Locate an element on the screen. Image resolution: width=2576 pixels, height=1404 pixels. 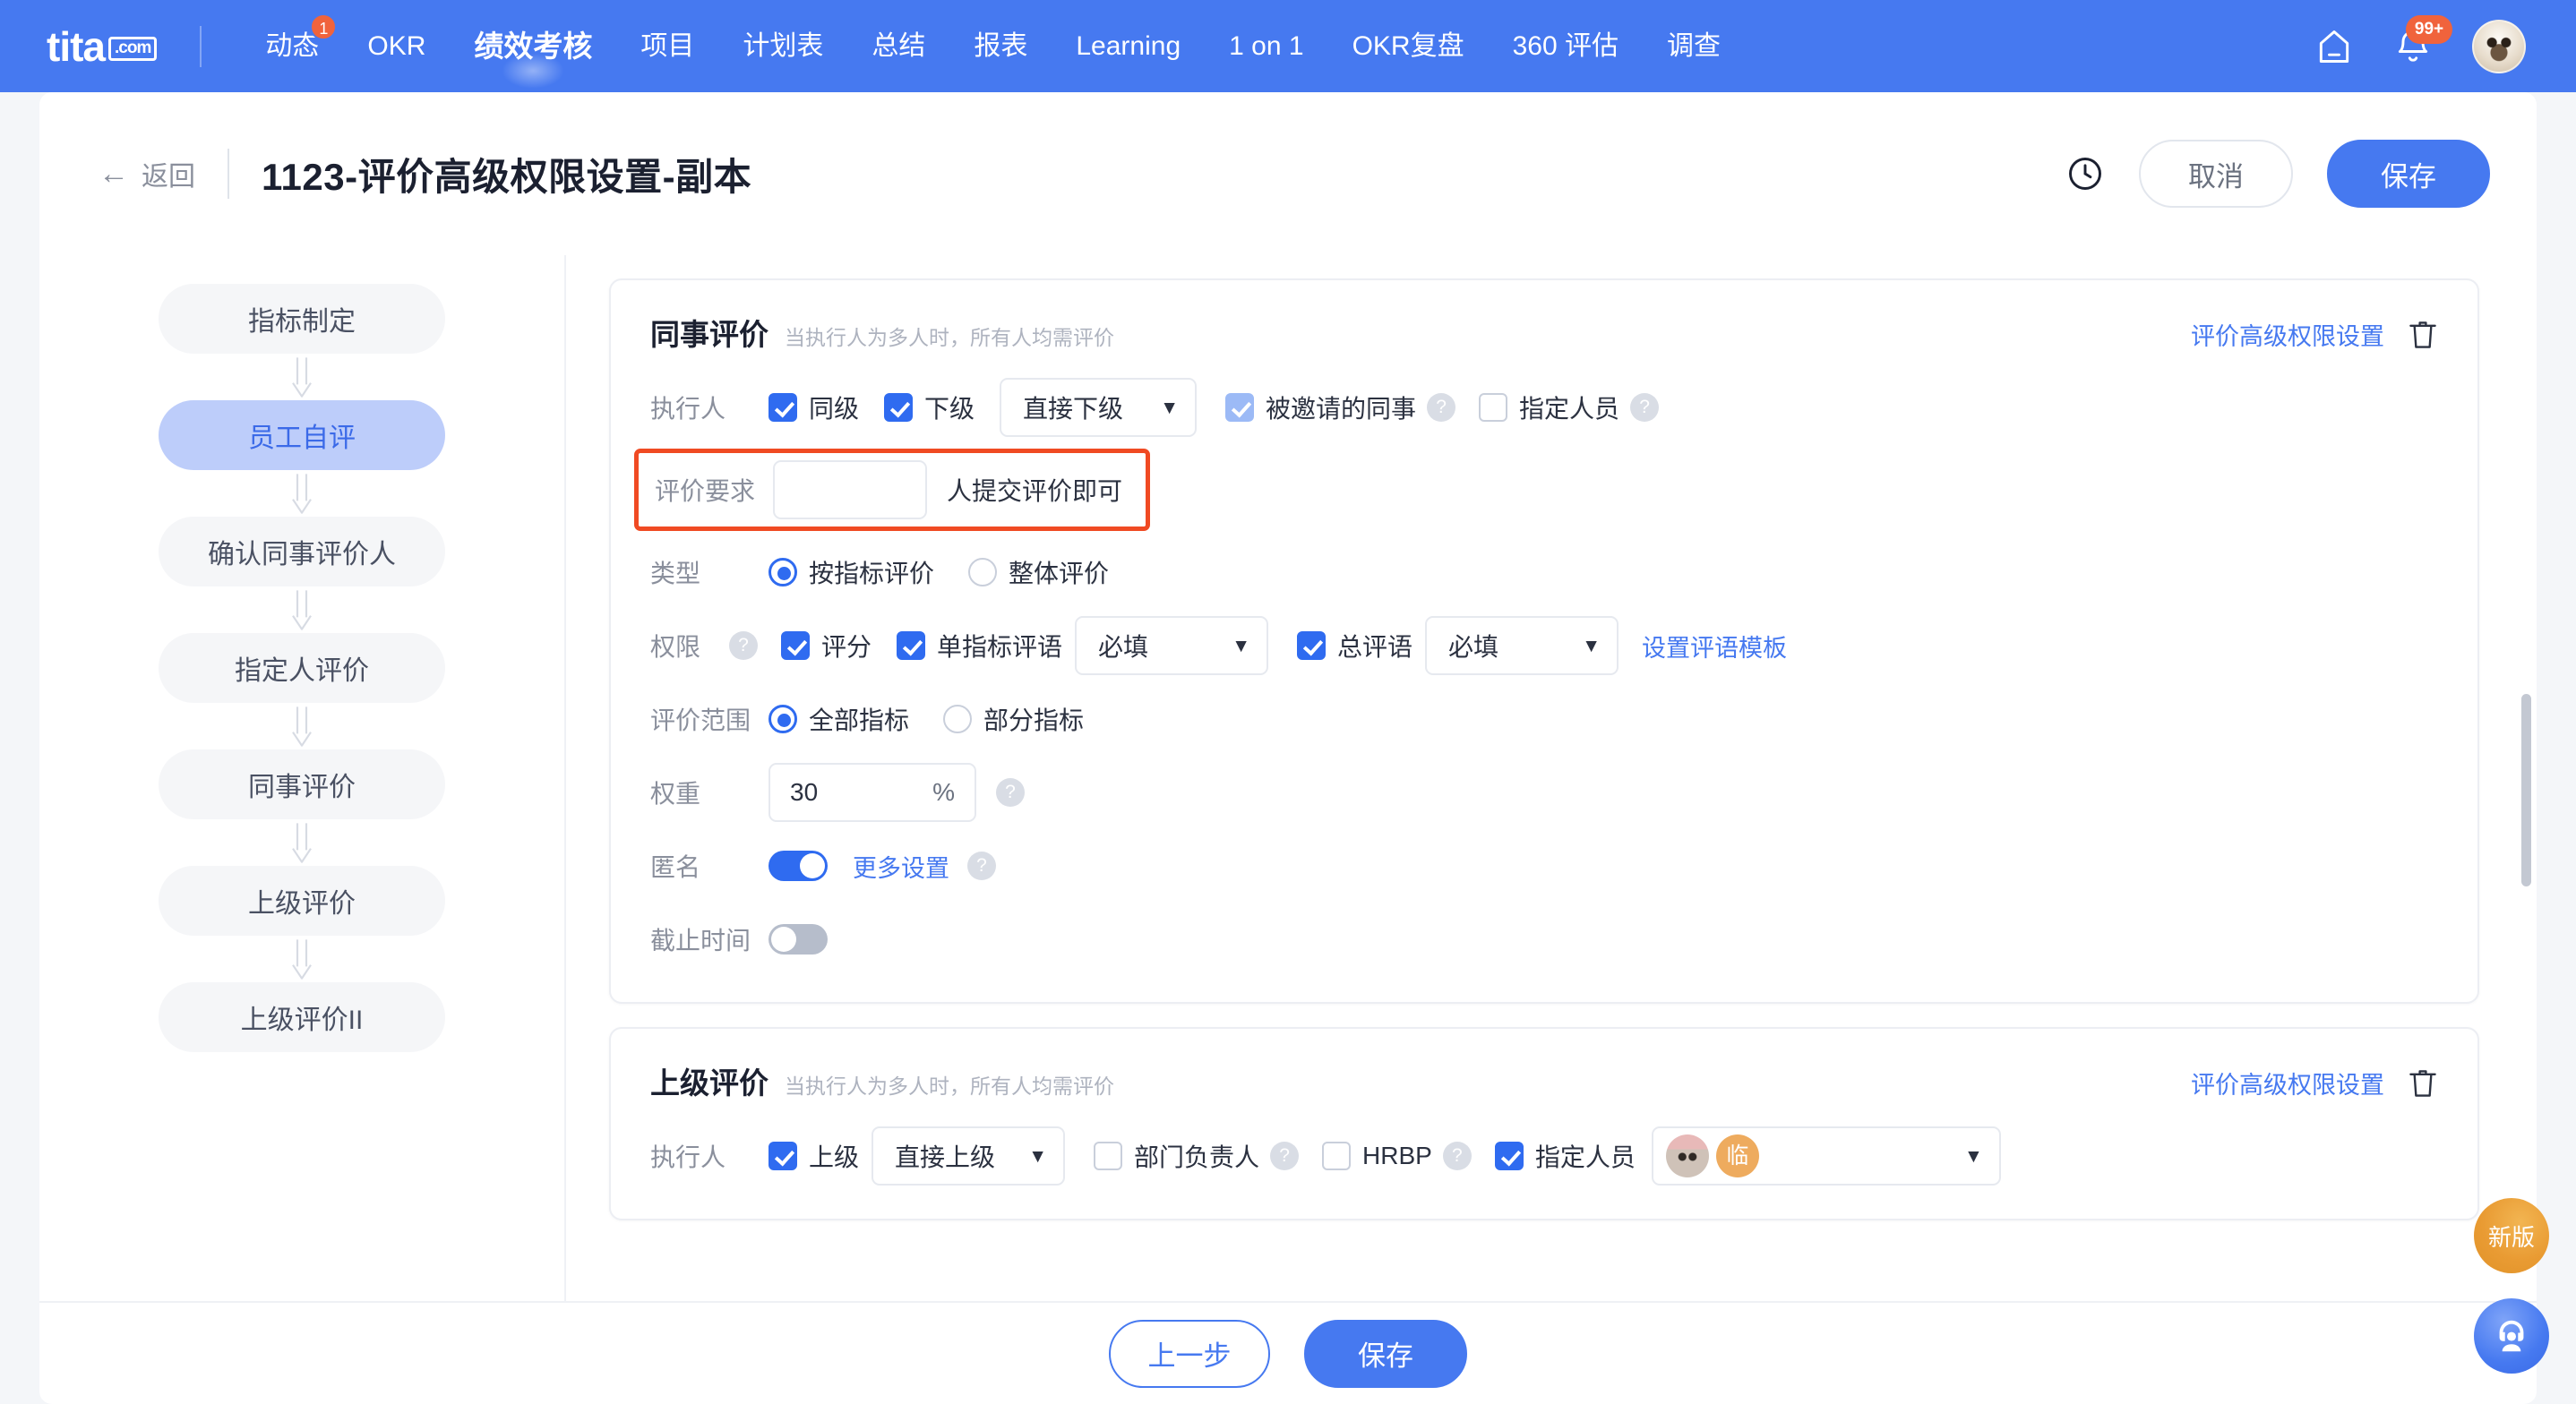
permission-label: 权限 is located at coordinates (675, 647).